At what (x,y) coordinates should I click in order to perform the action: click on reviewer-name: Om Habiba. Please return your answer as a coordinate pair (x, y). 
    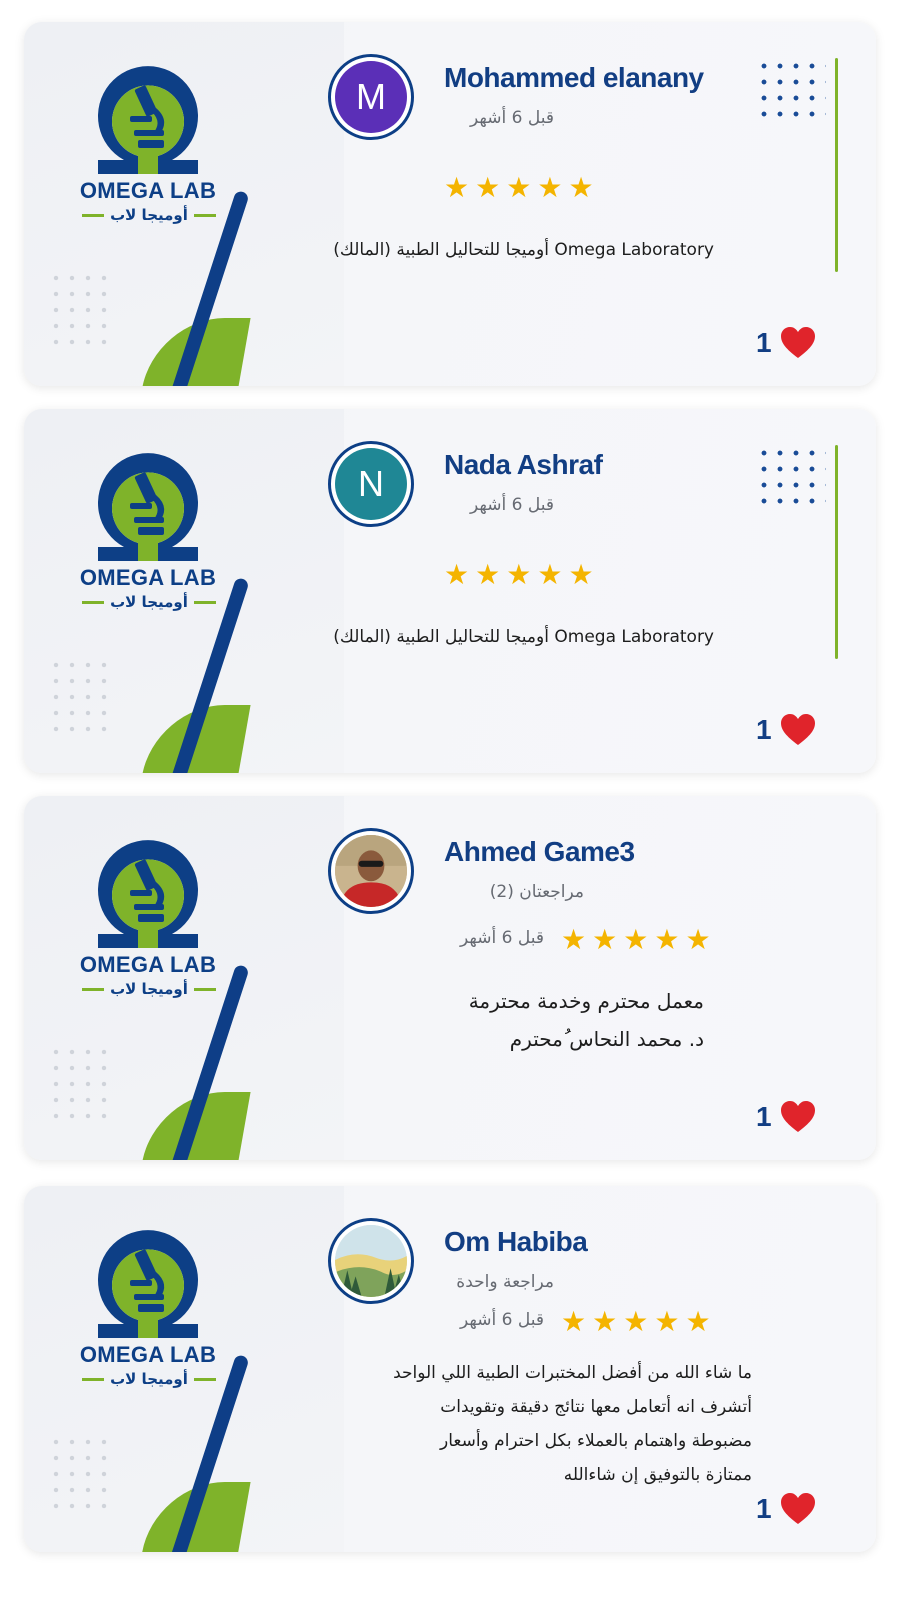
    Looking at the image, I should click on (516, 1242).